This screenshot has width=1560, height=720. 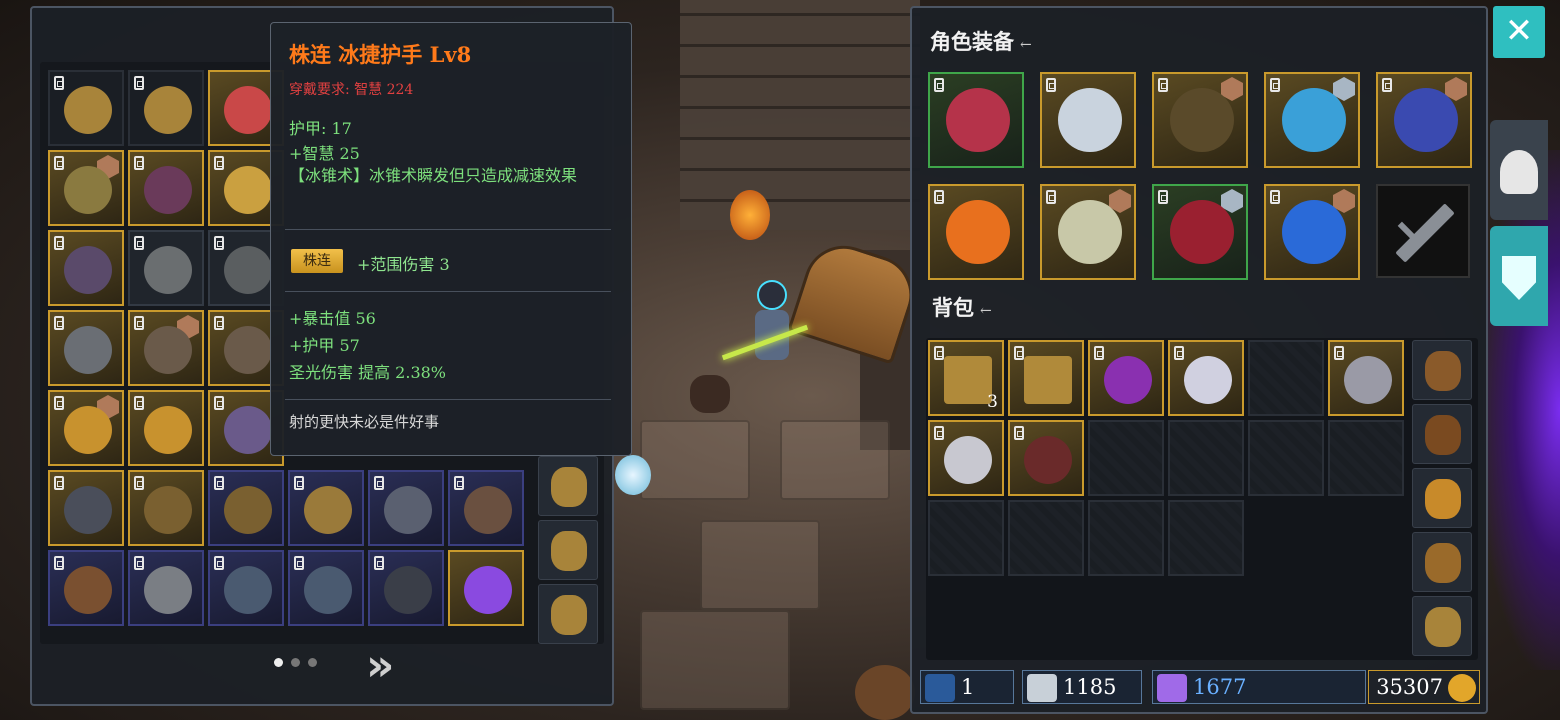 I want to click on equip-slot-ring2, so click(x=1312, y=232).